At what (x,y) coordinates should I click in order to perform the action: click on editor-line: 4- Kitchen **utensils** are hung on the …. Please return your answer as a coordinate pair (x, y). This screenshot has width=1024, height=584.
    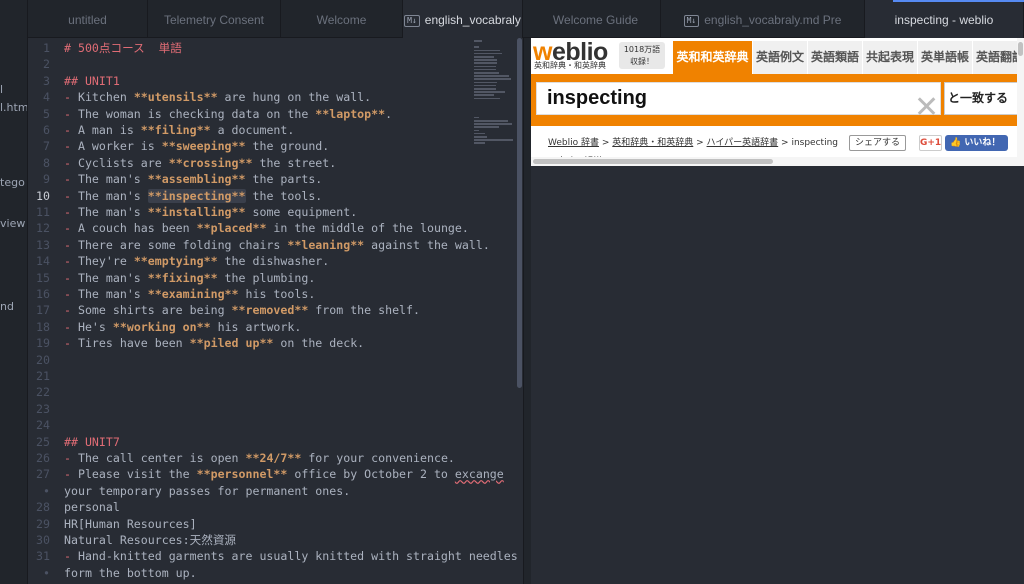
    Looking at the image, I should click on (275, 97).